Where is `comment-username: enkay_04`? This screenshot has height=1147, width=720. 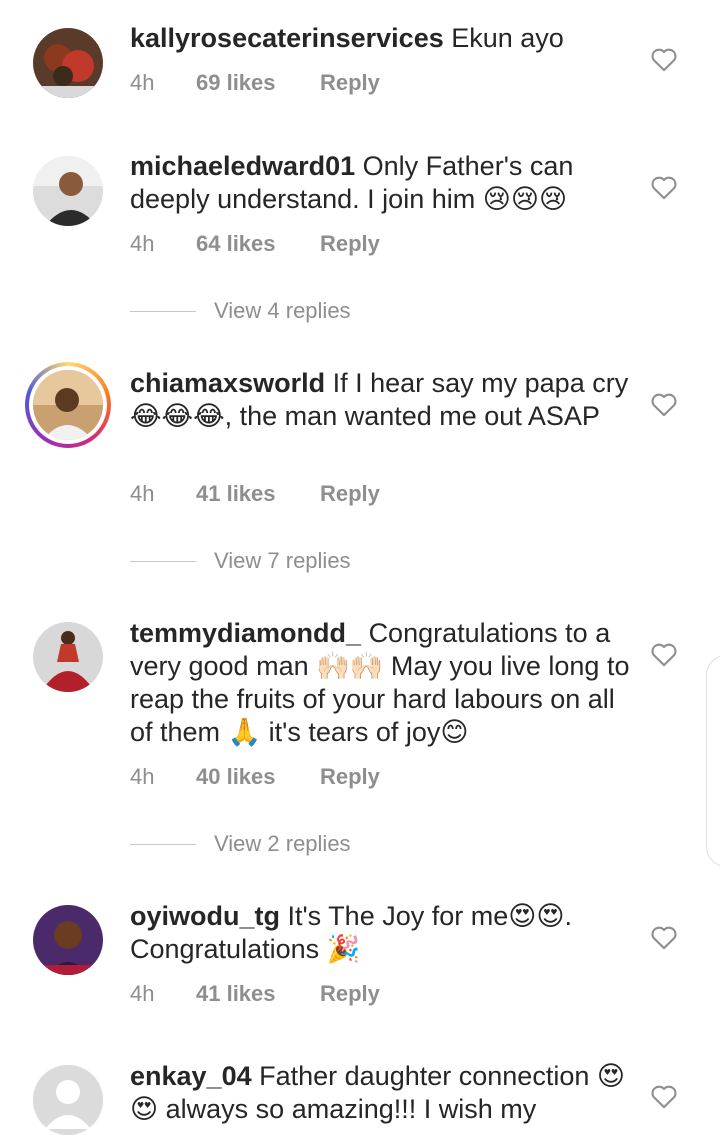 comment-username: enkay_04 is located at coordinates (191, 1076).